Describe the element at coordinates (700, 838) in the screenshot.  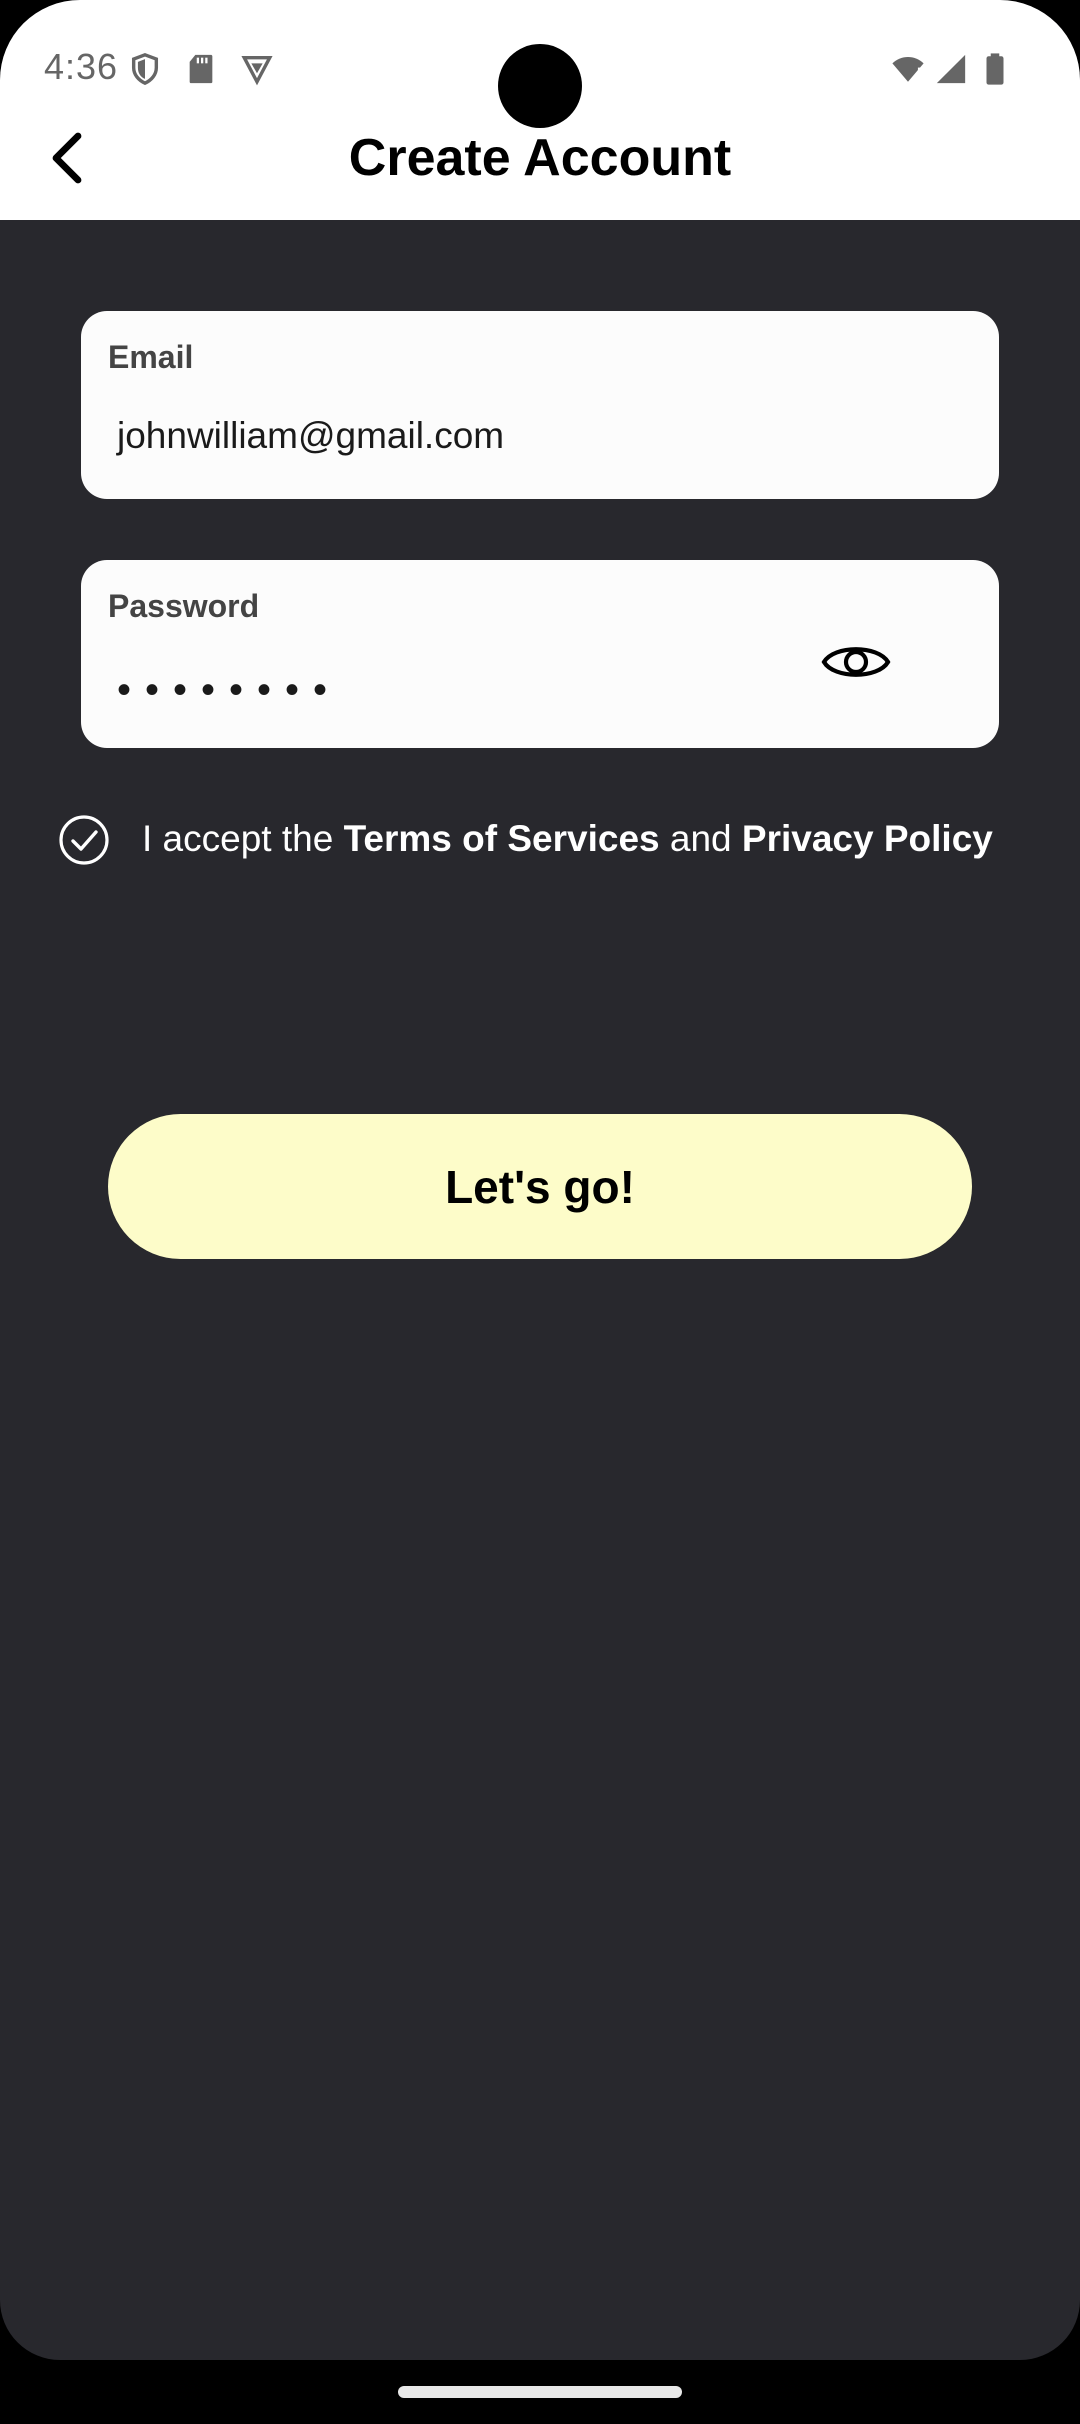
I see `terms-middle: and` at that location.